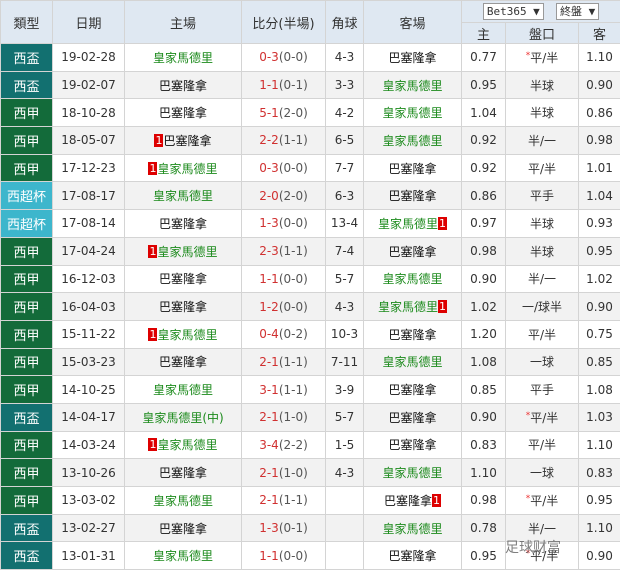 The width and height of the screenshot is (620, 571). What do you see at coordinates (544, 57) in the screenshot?
I see `handicap: 平/半` at bounding box center [544, 57].